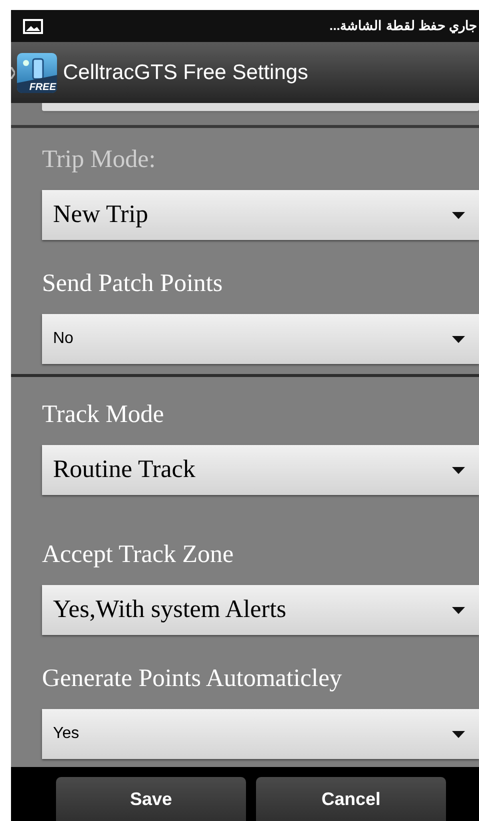 The image size is (479, 821). Describe the element at coordinates (37, 72) in the screenshot. I see `app-icon: FREE` at that location.